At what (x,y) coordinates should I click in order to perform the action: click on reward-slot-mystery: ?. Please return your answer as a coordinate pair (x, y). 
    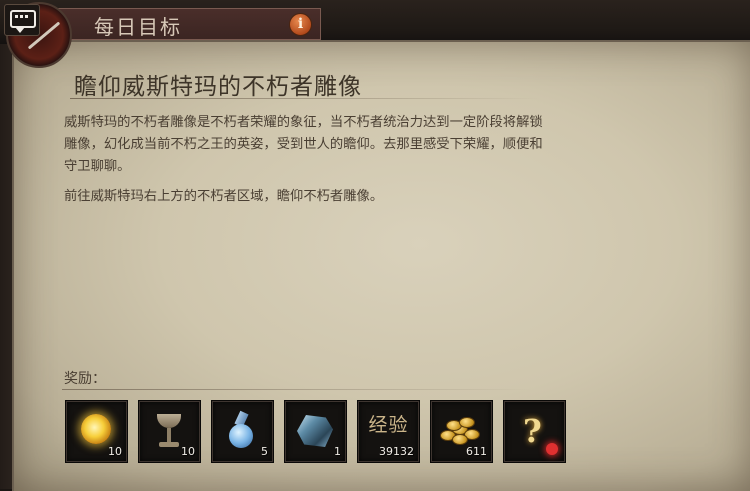
    Looking at the image, I should click on (534, 431).